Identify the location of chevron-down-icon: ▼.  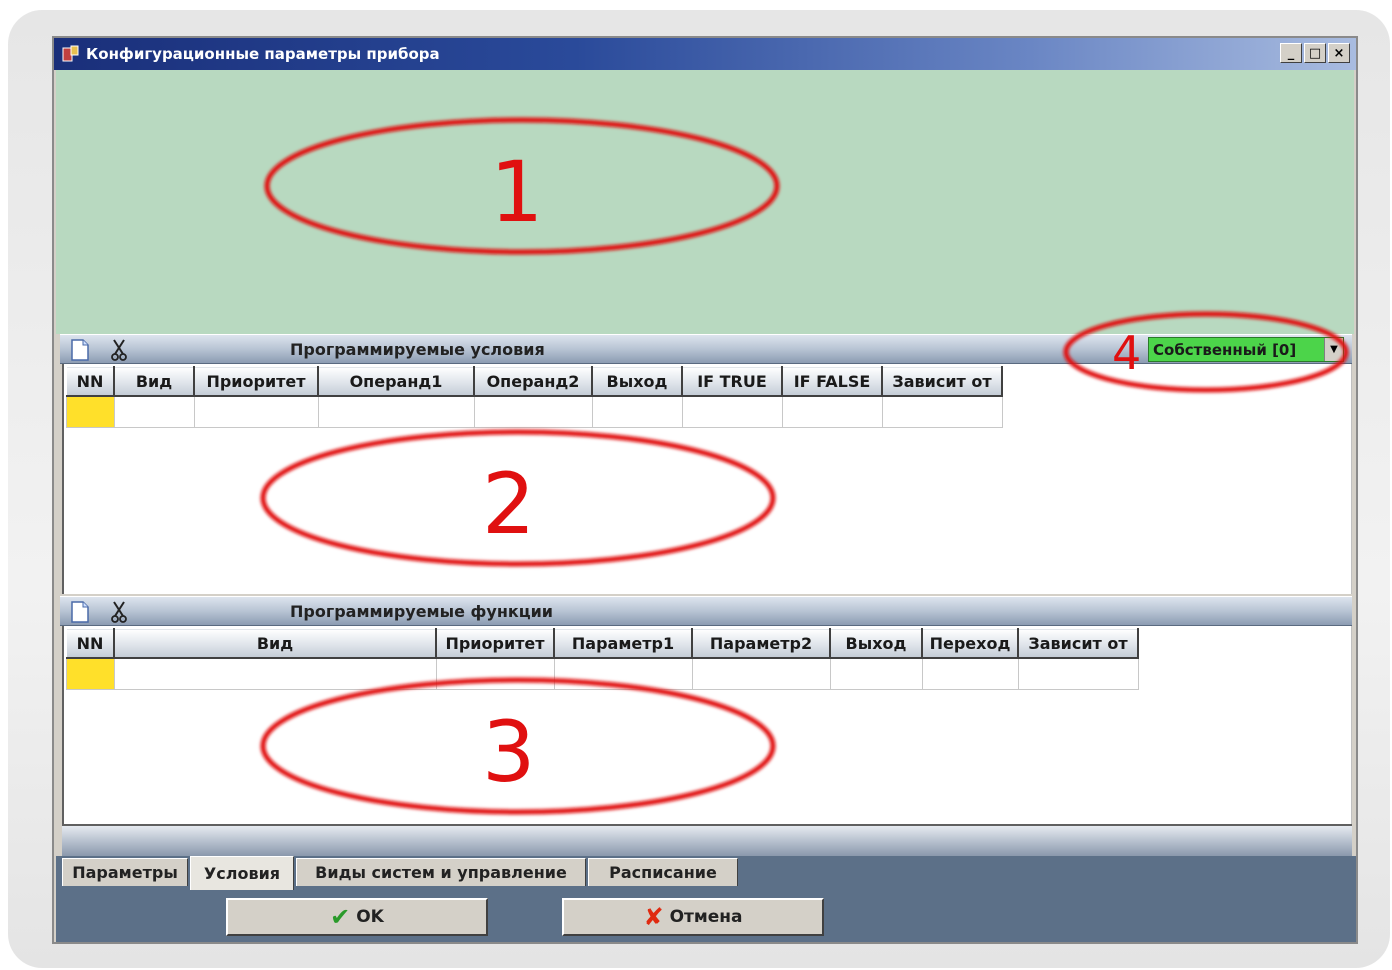
(1333, 349).